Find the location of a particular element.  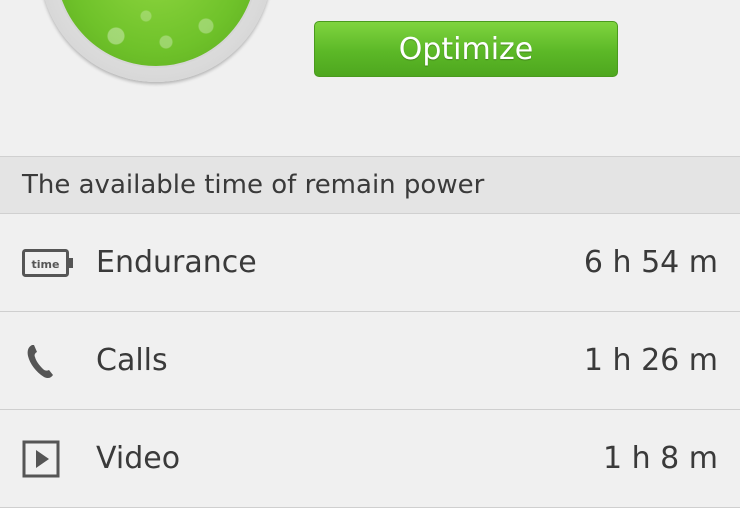

list-item-label: Video is located at coordinates (138, 458).